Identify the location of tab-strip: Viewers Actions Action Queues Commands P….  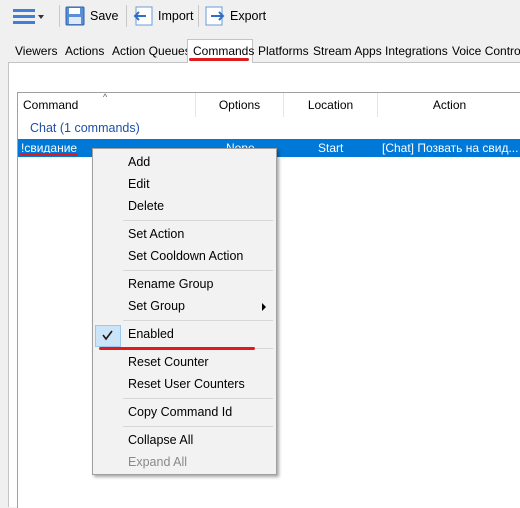
(260, 50).